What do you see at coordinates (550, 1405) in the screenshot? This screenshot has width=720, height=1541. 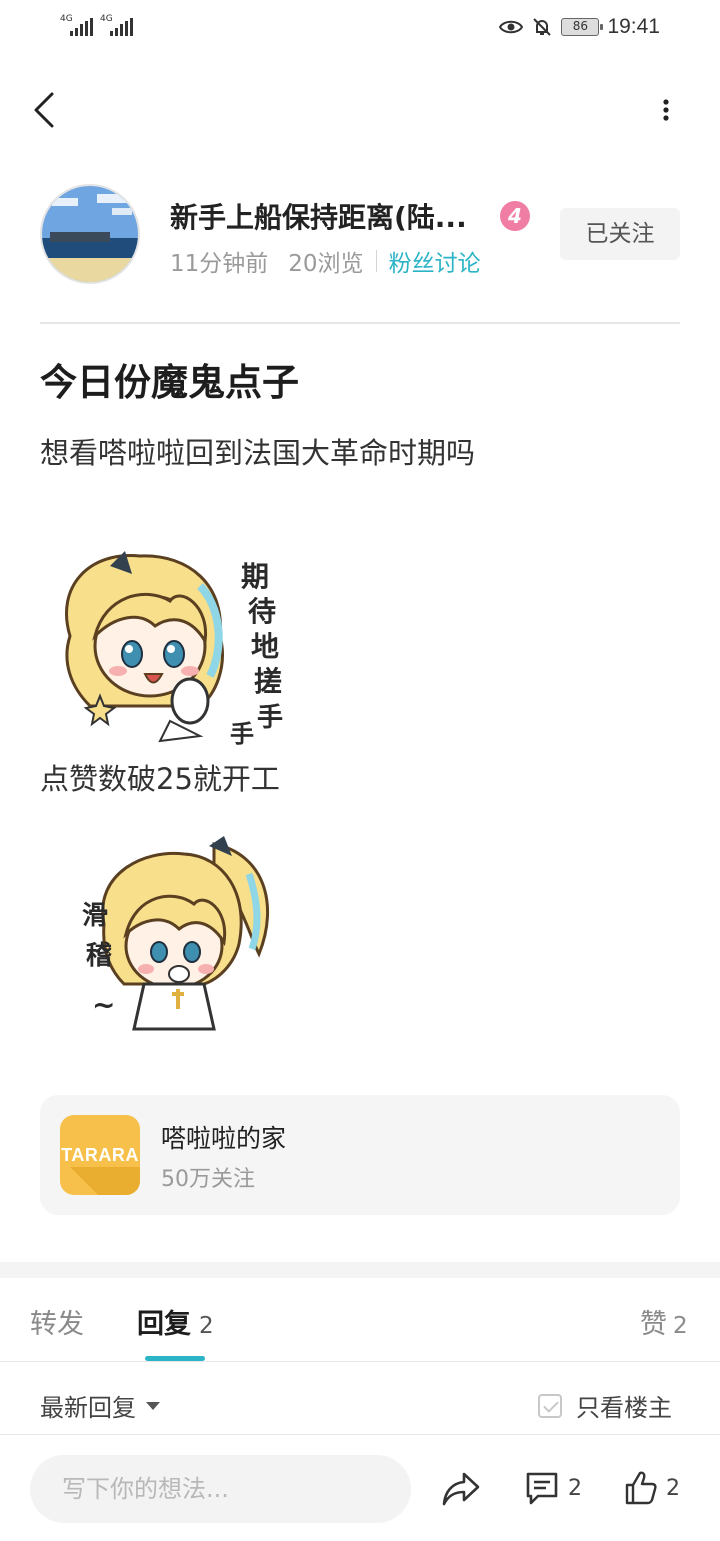 I see `checkbox-icon` at bounding box center [550, 1405].